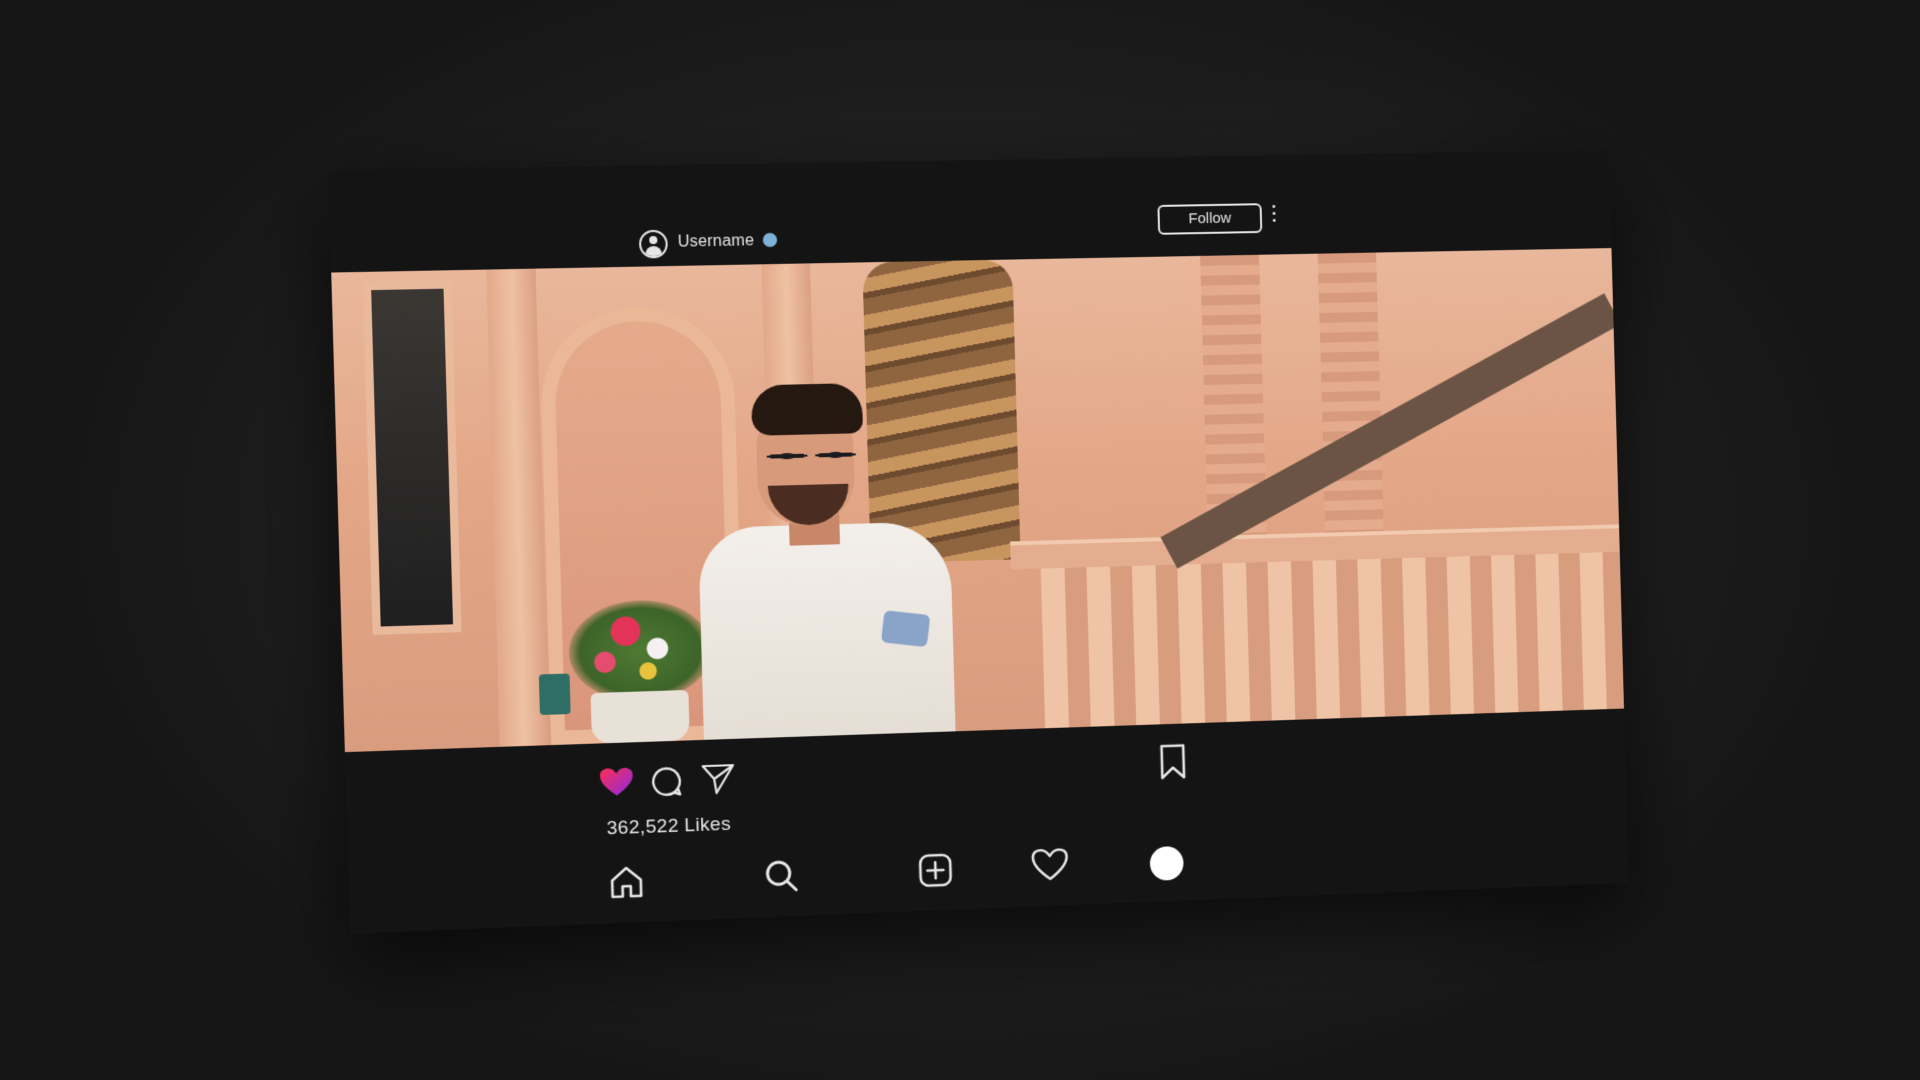 This screenshot has height=1080, width=1920. I want to click on more-options-icon, so click(1274, 214).